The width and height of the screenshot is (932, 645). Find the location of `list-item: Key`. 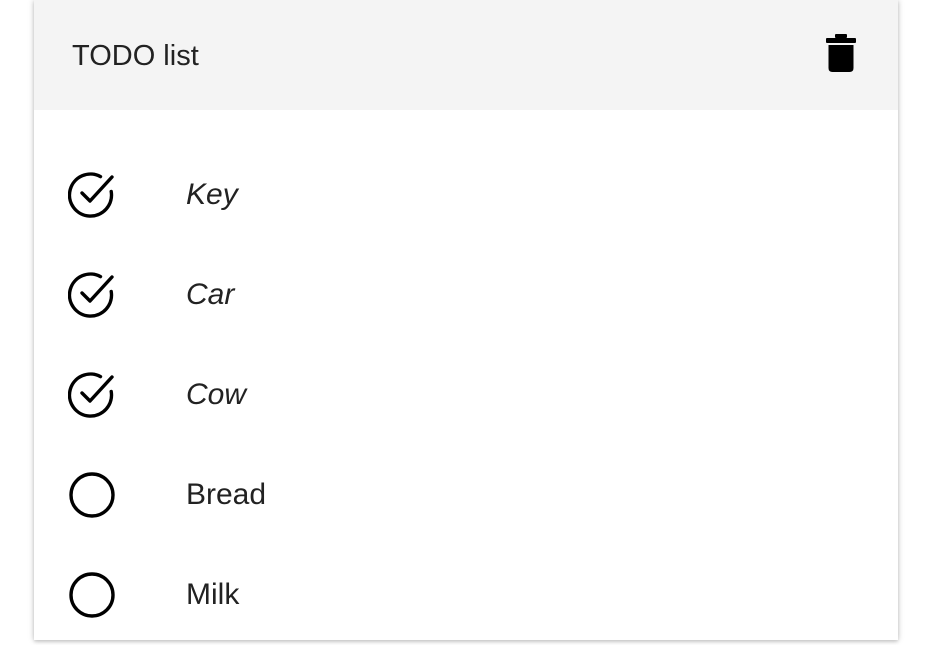

list-item: Key is located at coordinates (466, 195).